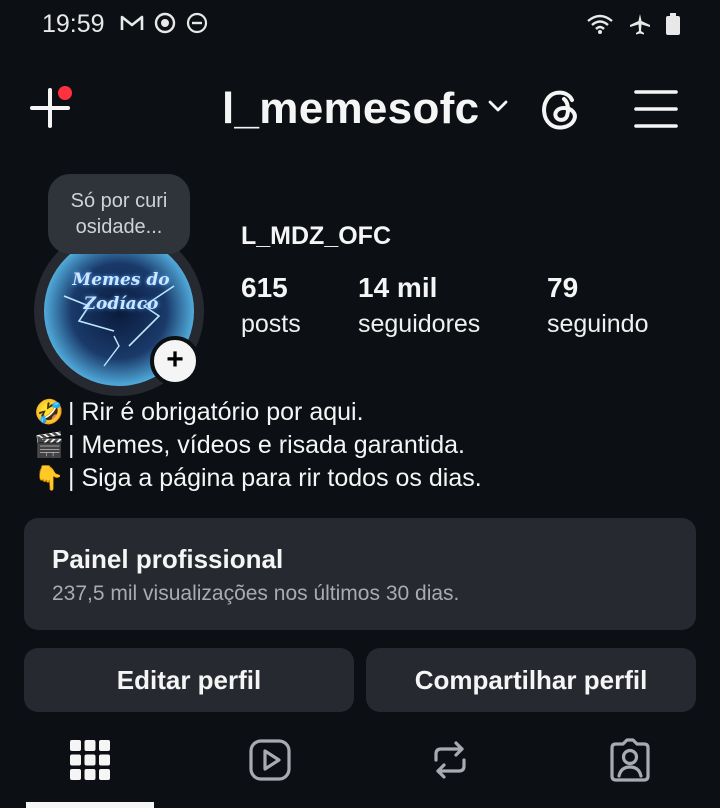  I want to click on display-name: L_MDZ_OFC, so click(316, 236).